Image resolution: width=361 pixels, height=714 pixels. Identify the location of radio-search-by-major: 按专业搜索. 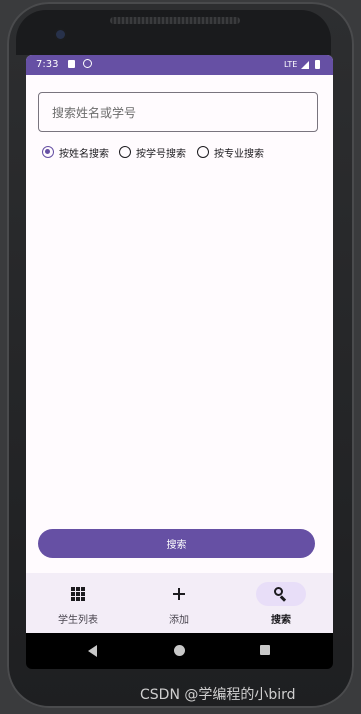
(230, 152).